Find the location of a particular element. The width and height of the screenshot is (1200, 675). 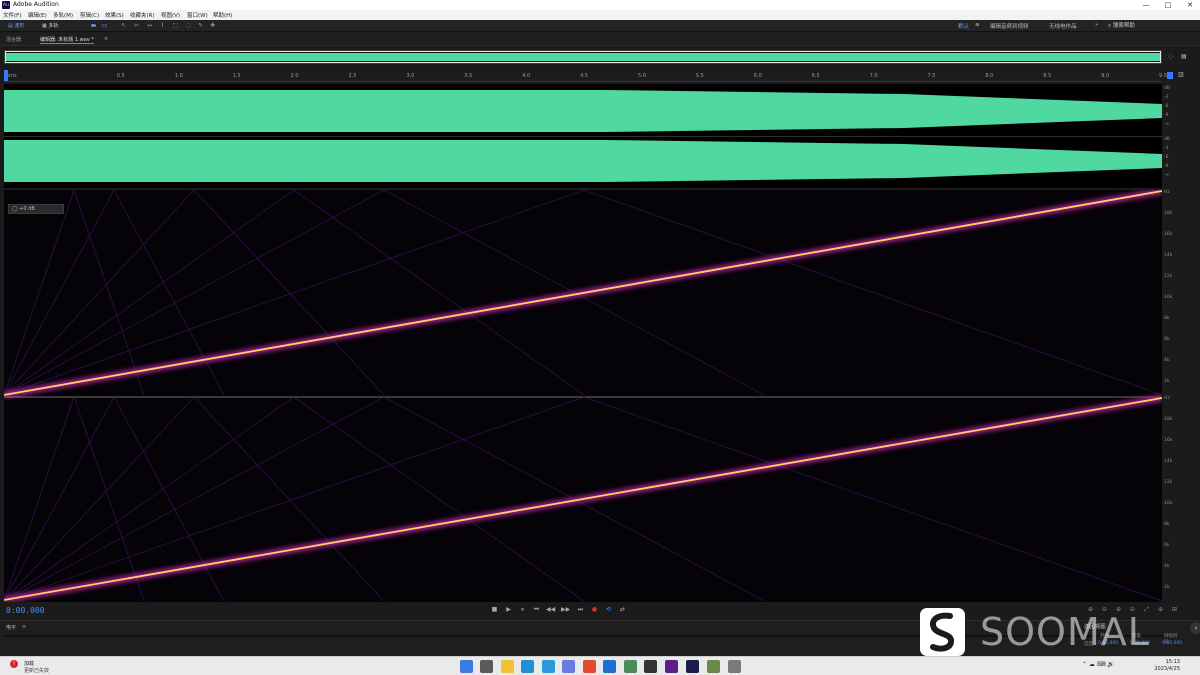

tab-menu-icon: ≡ is located at coordinates (106, 39).